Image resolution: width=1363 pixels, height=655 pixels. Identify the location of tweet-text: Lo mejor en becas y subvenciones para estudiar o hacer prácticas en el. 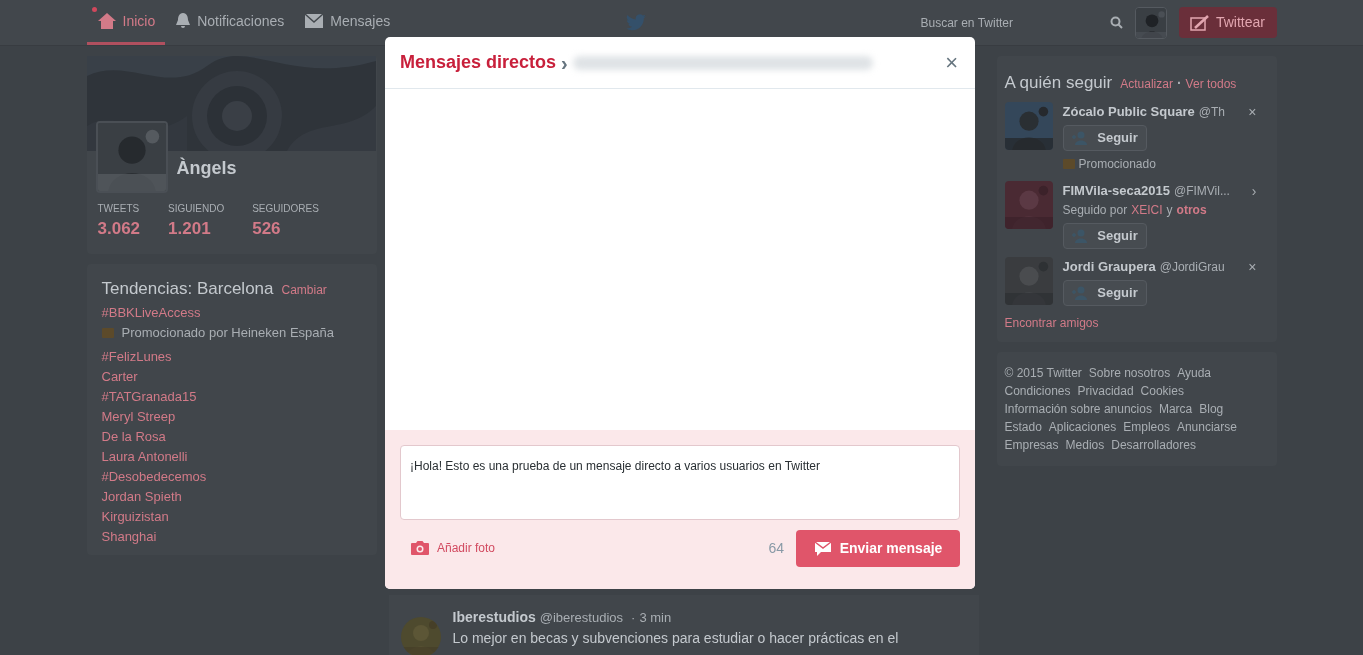
(675, 638).